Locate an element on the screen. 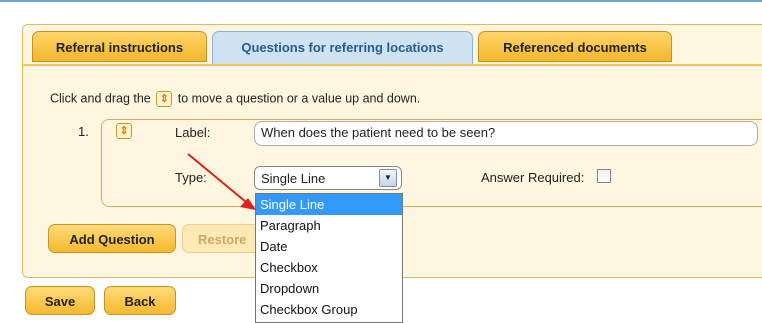  tab-referenced-documents: Referenced documents is located at coordinates (575, 46).